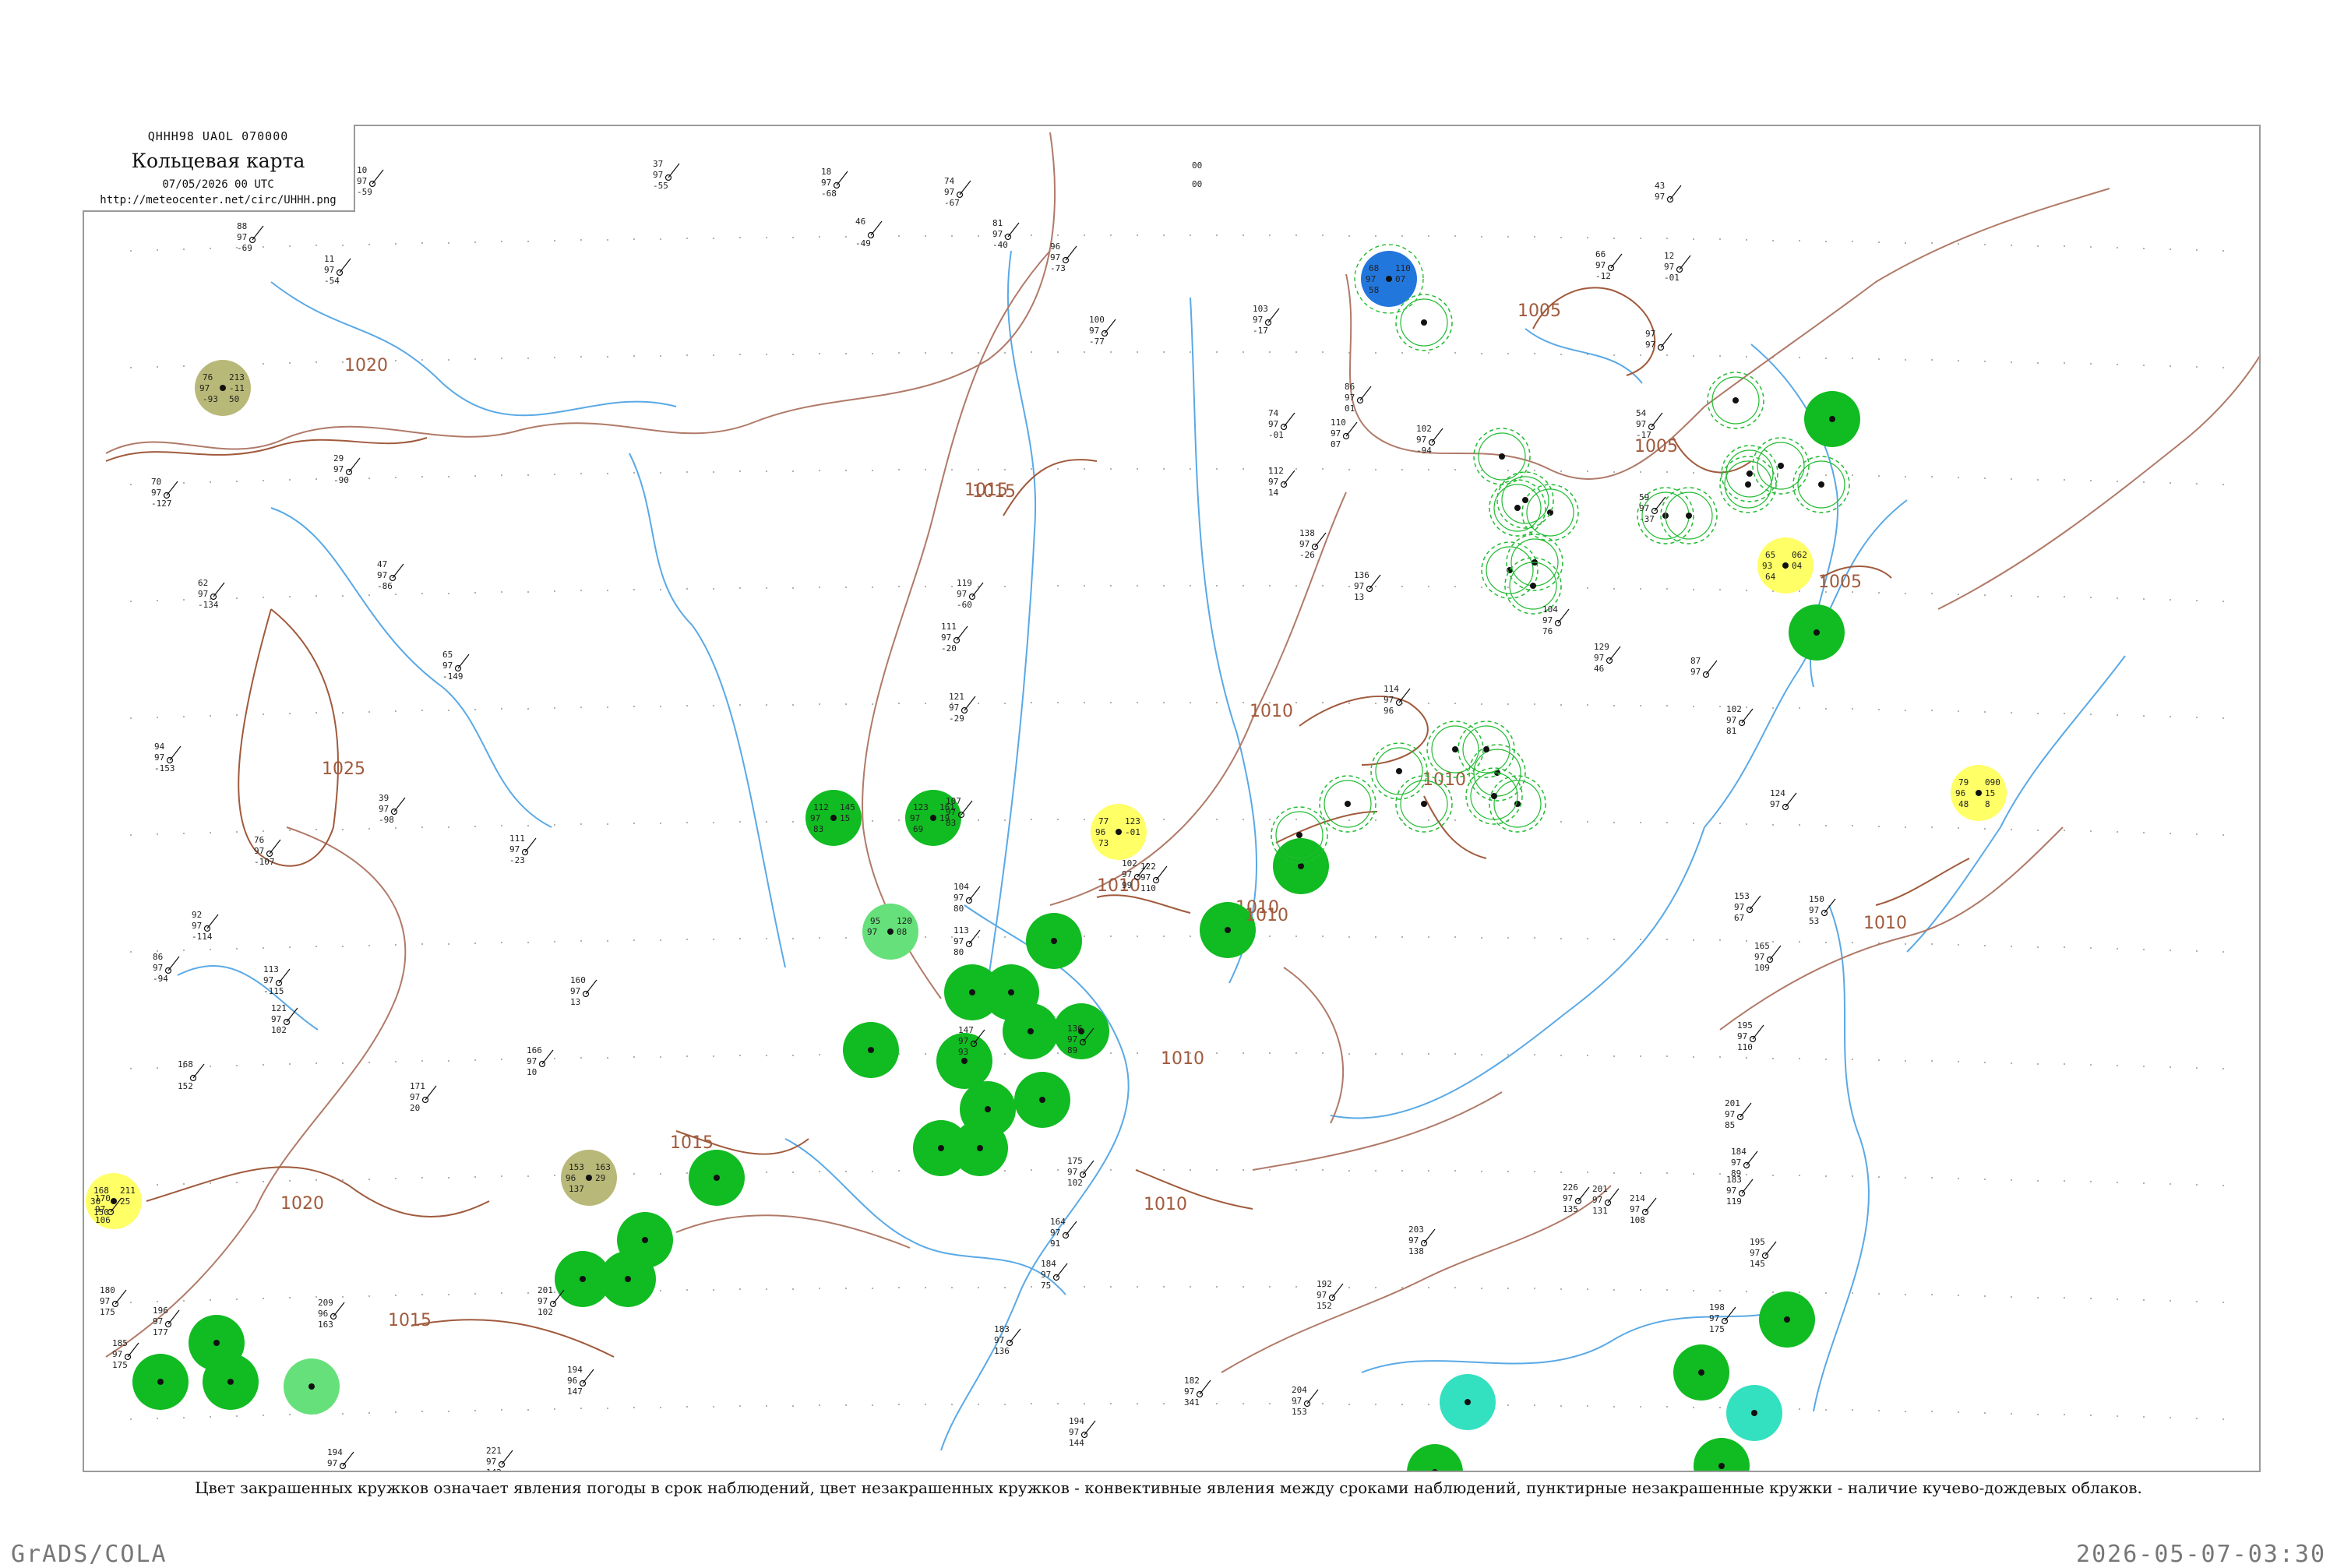  What do you see at coordinates (500, 1459) in the screenshot?
I see `plain-station: 22197142` at bounding box center [500, 1459].